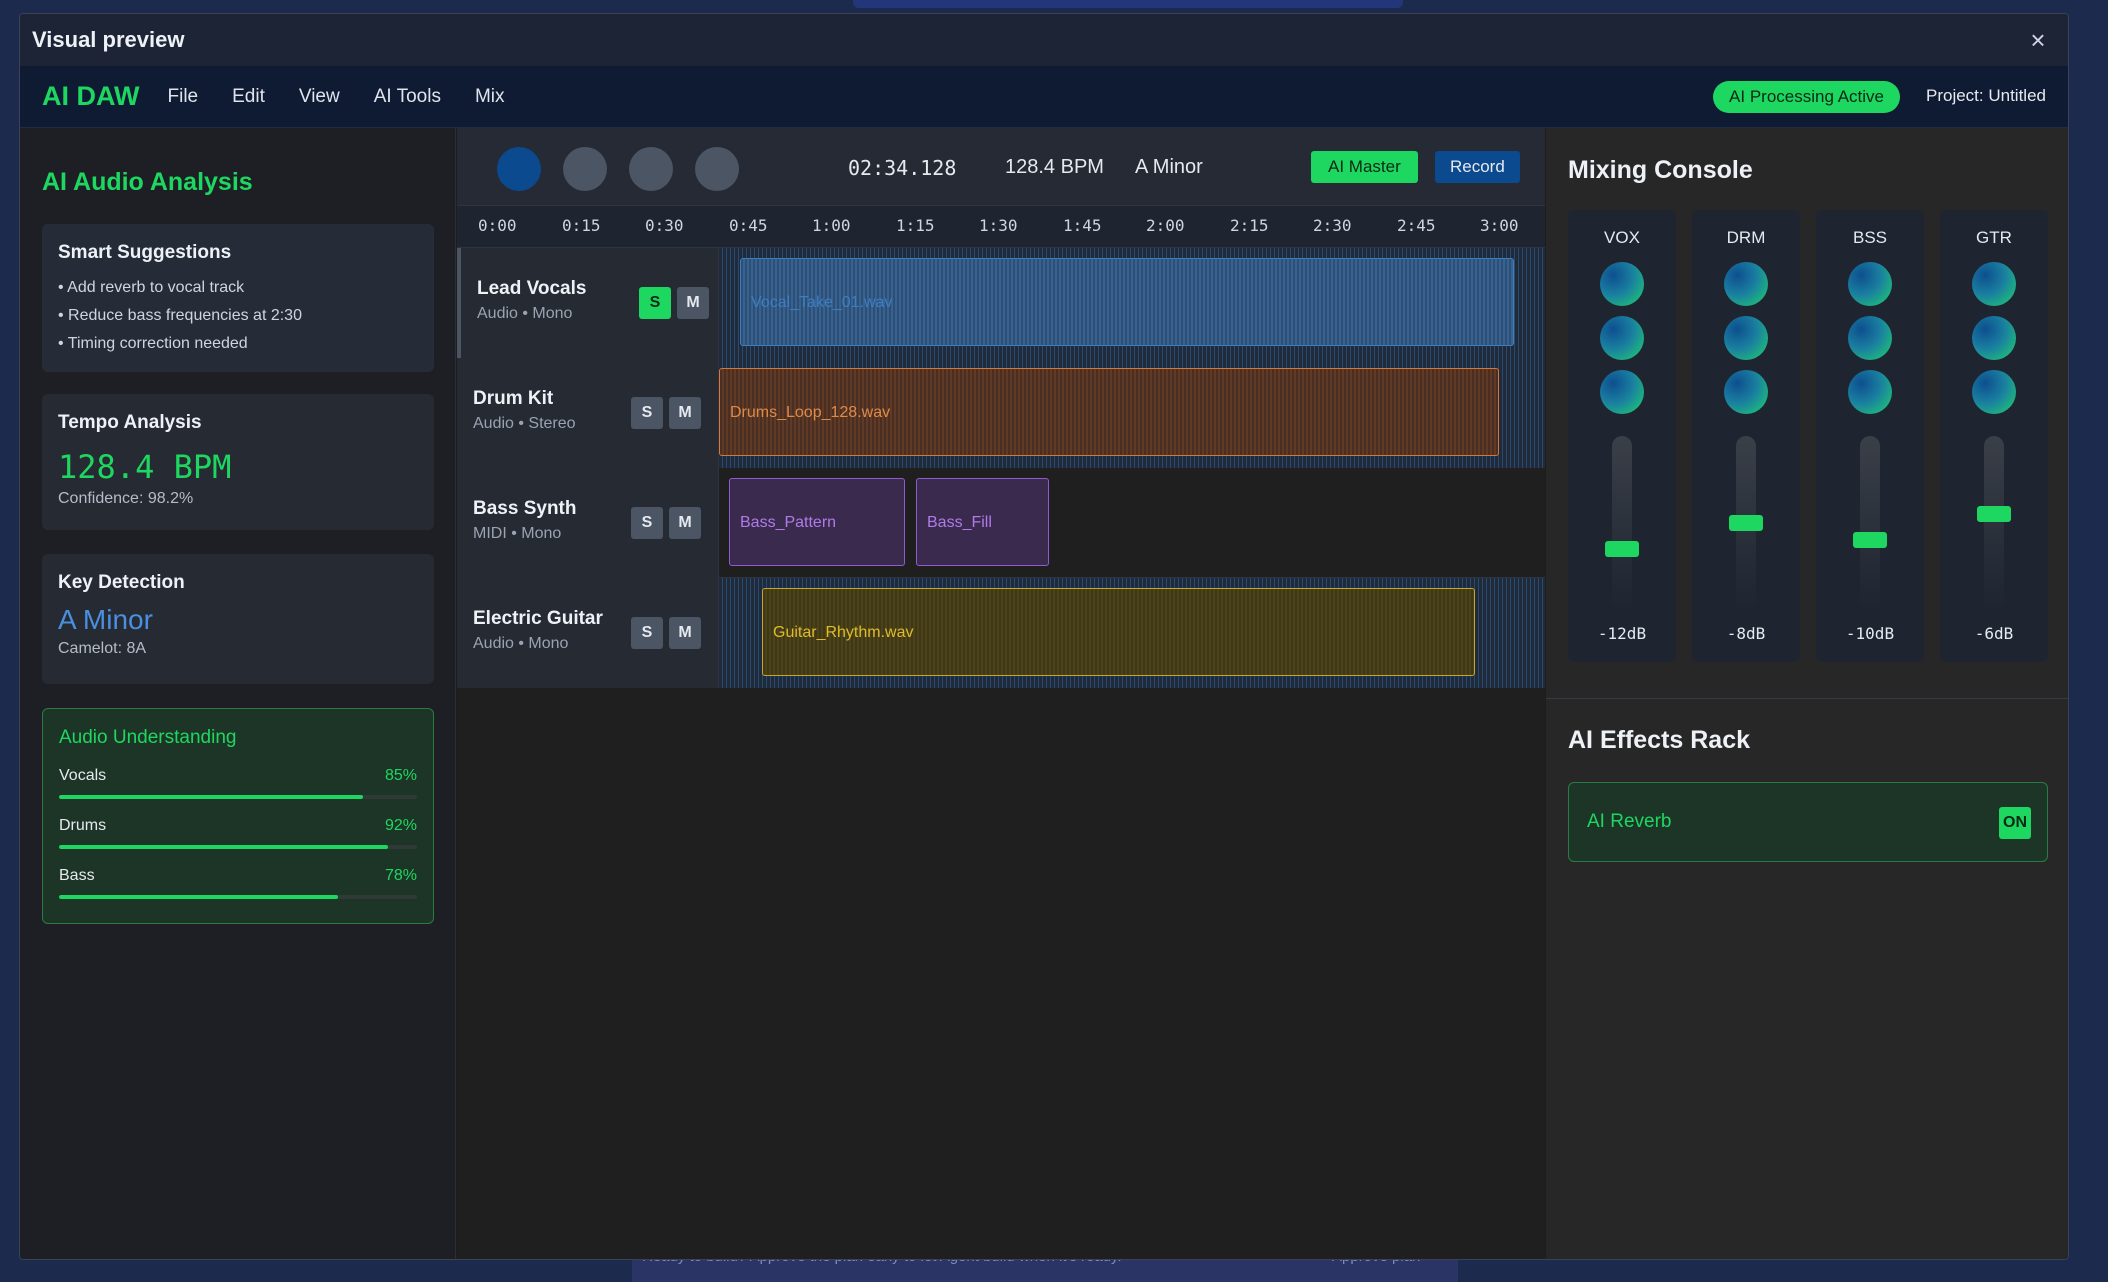 This screenshot has width=2108, height=1282. I want to click on key-detection-card: Key Detection A Minor Camelot: 8A, so click(238, 619).